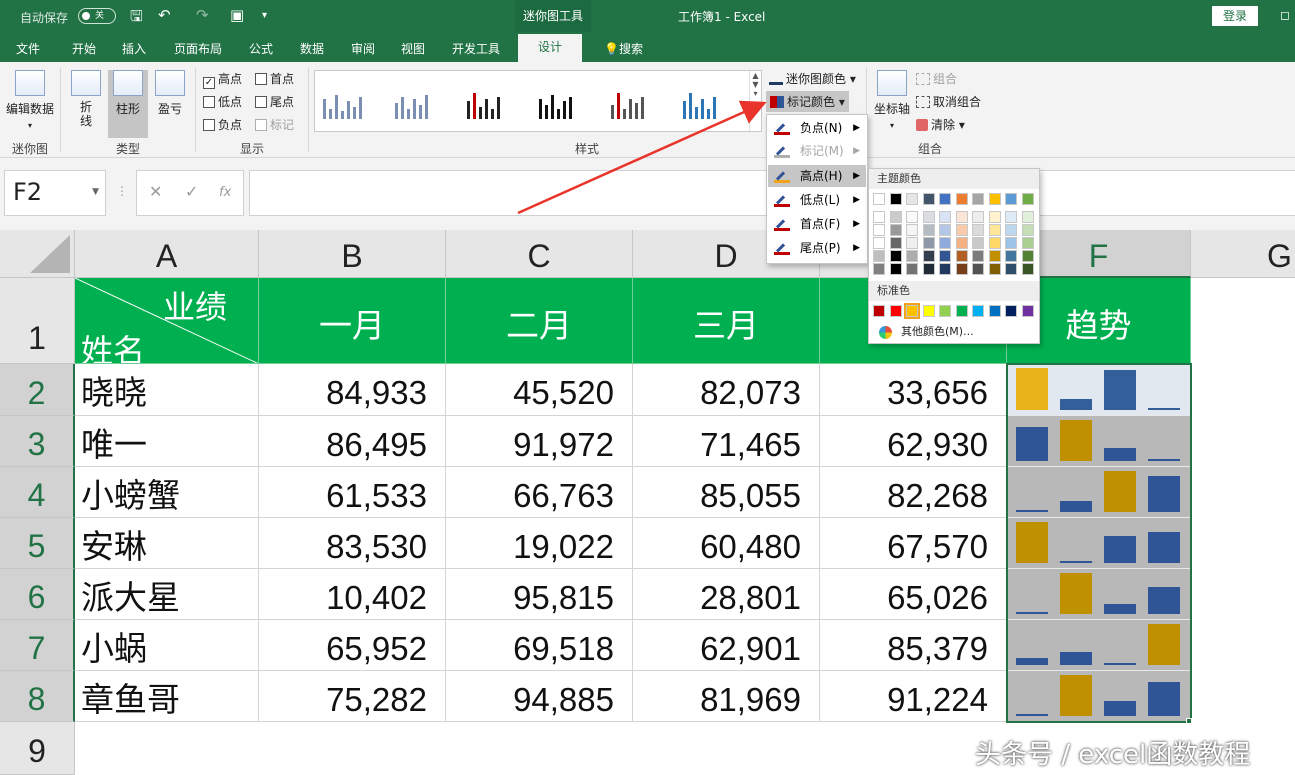  What do you see at coordinates (817, 224) in the screenshot?
I see `menu-item-first-point: 首点(F) ▶` at bounding box center [817, 224].